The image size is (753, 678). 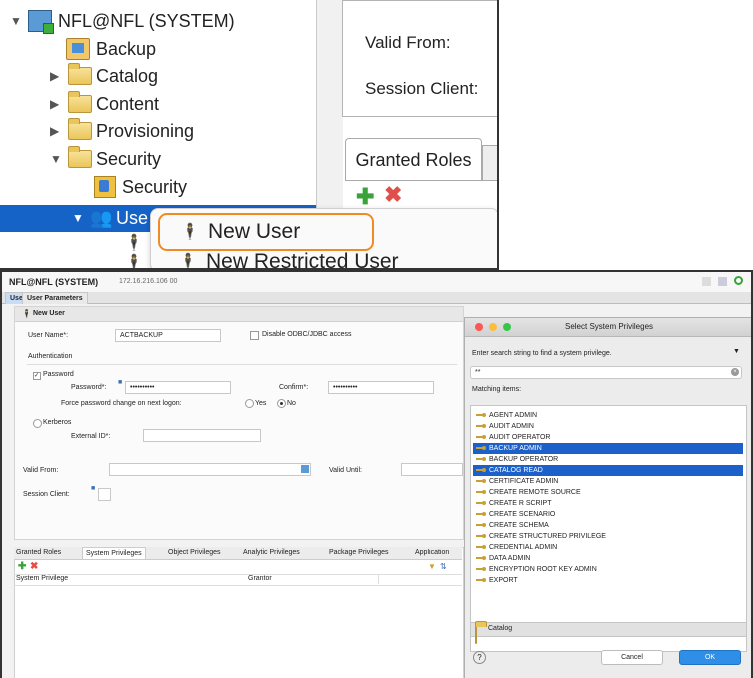 What do you see at coordinates (432, 469) in the screenshot?
I see `valid-until-input` at bounding box center [432, 469].